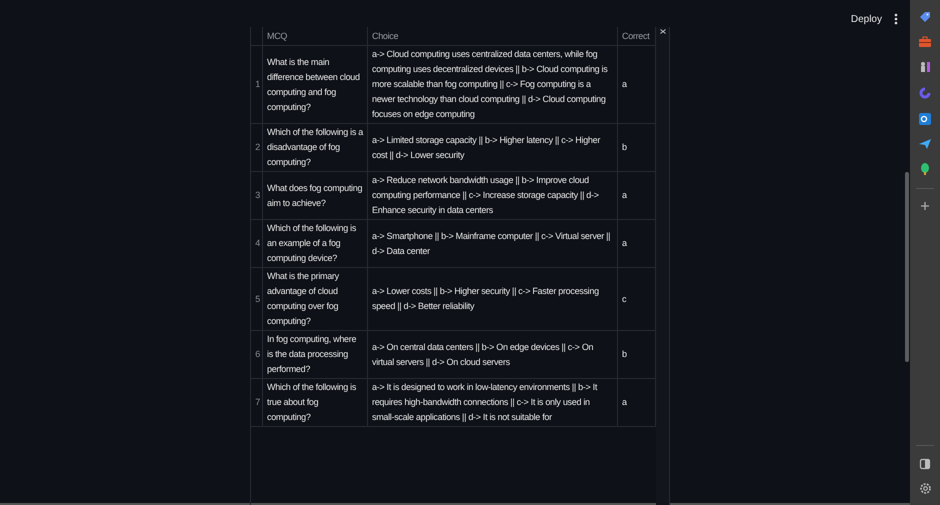 The width and height of the screenshot is (940, 505). Describe the element at coordinates (315, 299) in the screenshot. I see `table-cell: What is the primary advantage of cloud computing over fog computing?` at that location.